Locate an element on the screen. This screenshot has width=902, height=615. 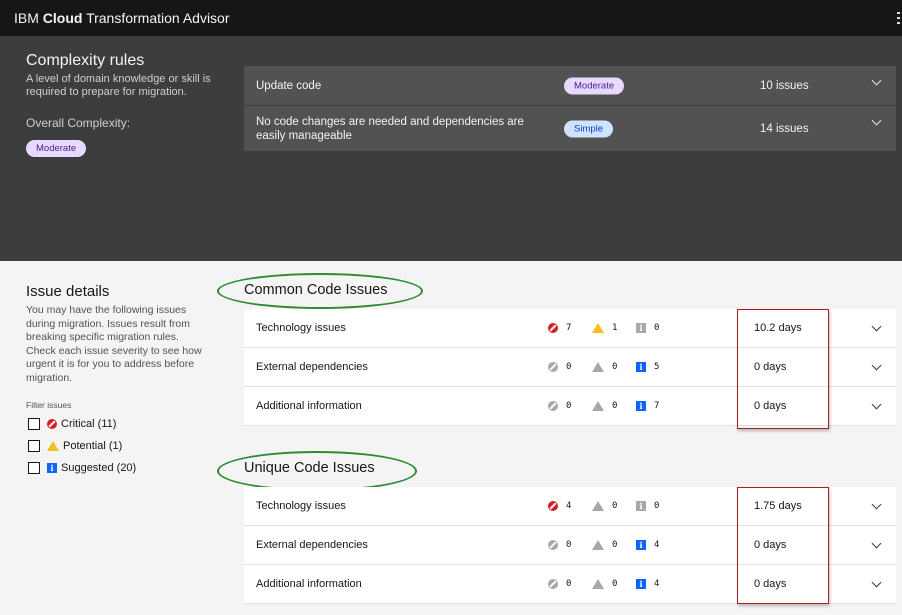
rule-tag: Simple is located at coordinates (589, 128).